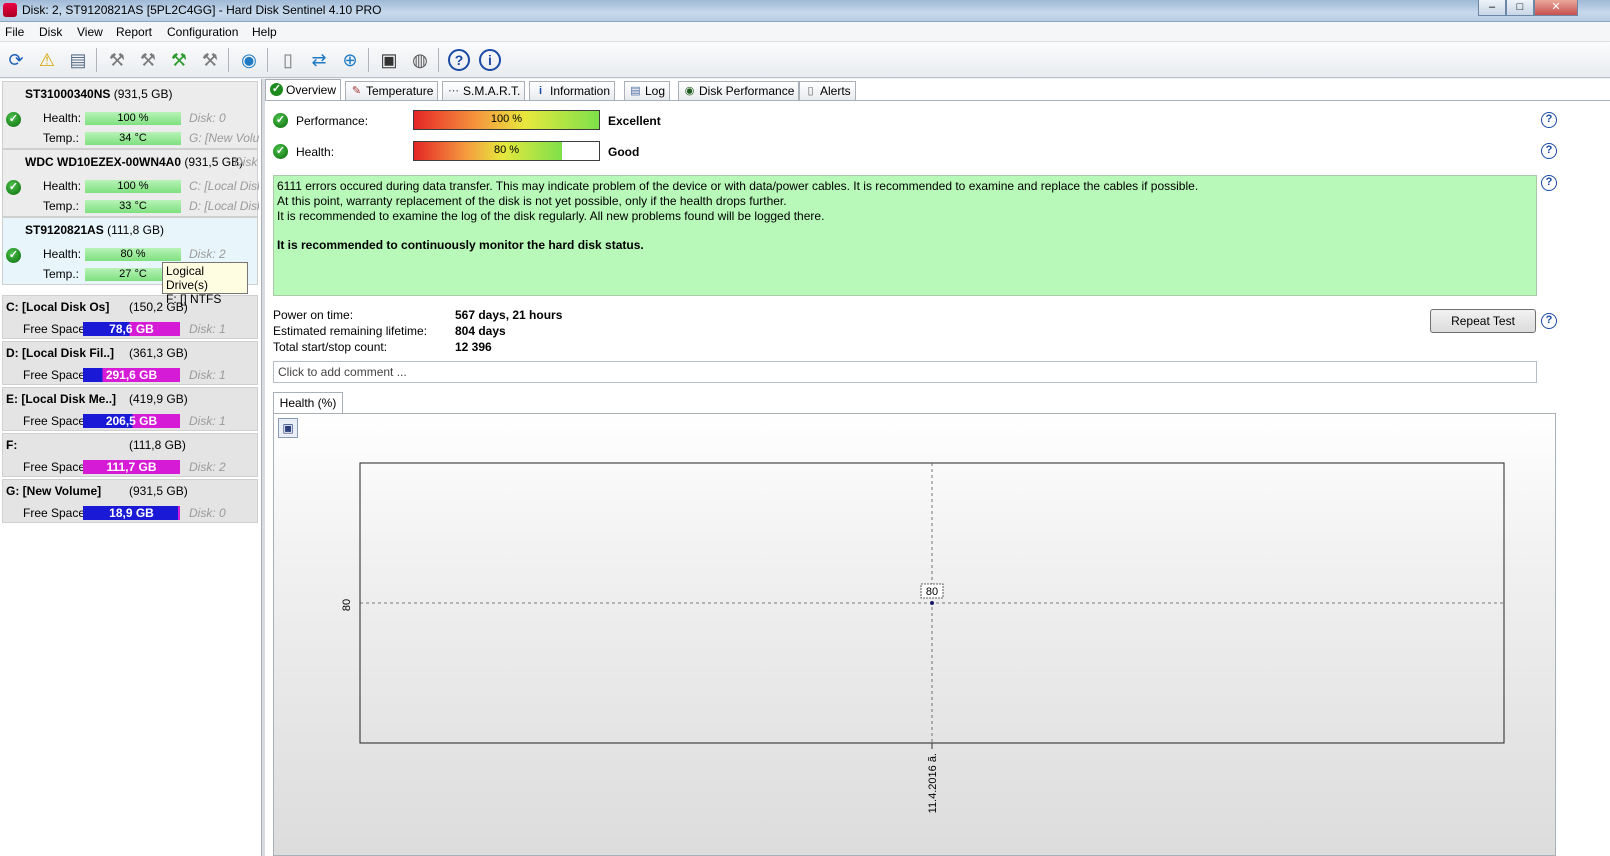 Image resolution: width=1610 pixels, height=856 pixels. I want to click on volume-size: (931,5 GB), so click(158, 491).